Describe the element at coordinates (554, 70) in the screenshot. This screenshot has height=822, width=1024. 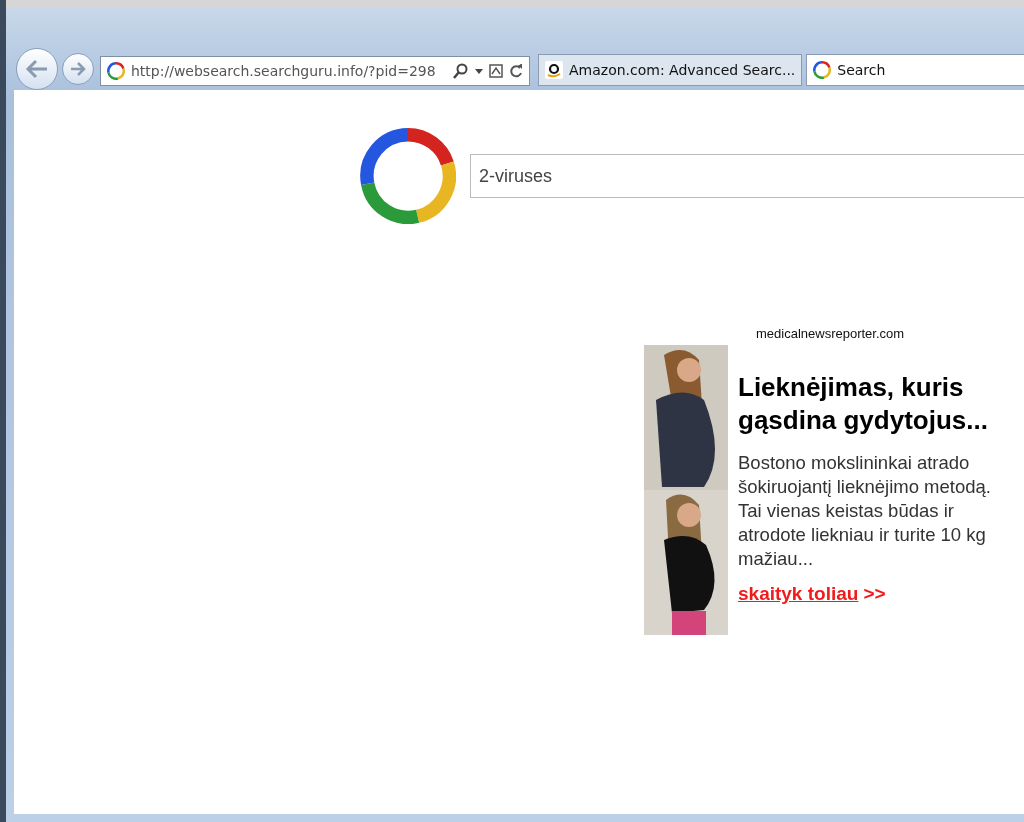
I see `amazon-icon` at that location.